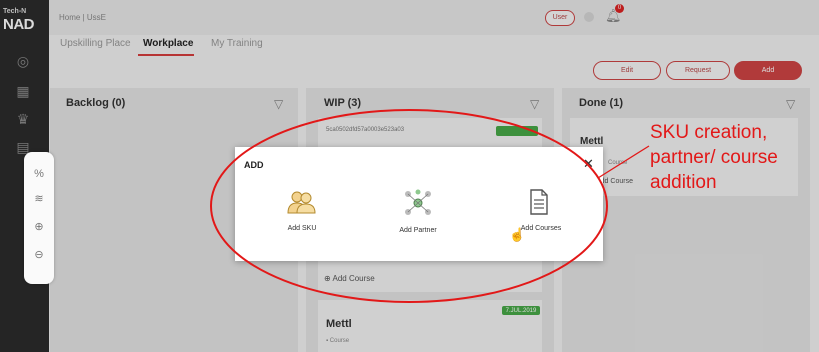  I want to click on annotation-line-1: SKU creation,, so click(709, 132).